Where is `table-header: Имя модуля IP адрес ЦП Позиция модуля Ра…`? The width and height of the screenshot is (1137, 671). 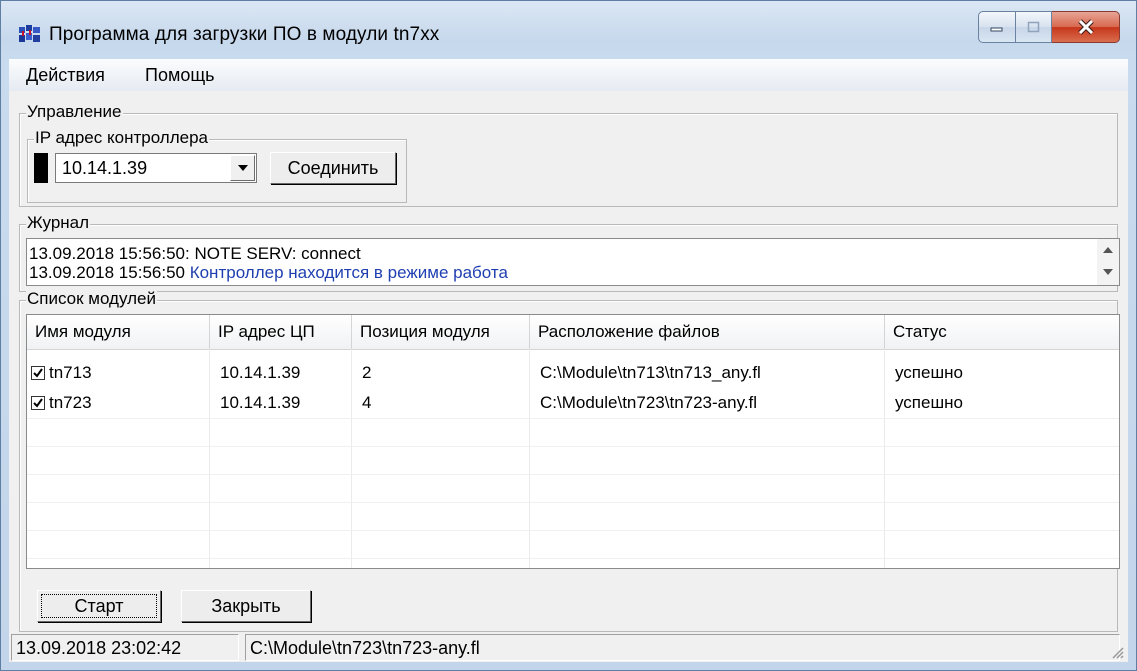 table-header: Имя модуля IP адрес ЦП Позиция модуля Ра… is located at coordinates (573, 332).